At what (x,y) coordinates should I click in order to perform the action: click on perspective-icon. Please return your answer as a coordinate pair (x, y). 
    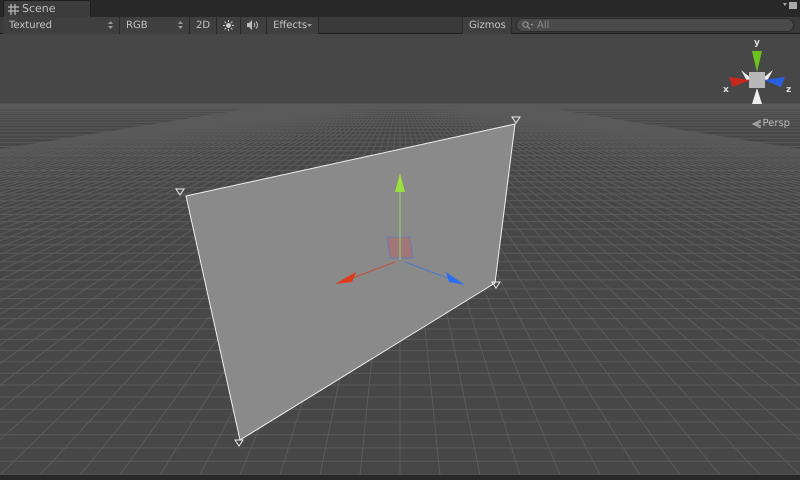
    Looking at the image, I should click on (756, 124).